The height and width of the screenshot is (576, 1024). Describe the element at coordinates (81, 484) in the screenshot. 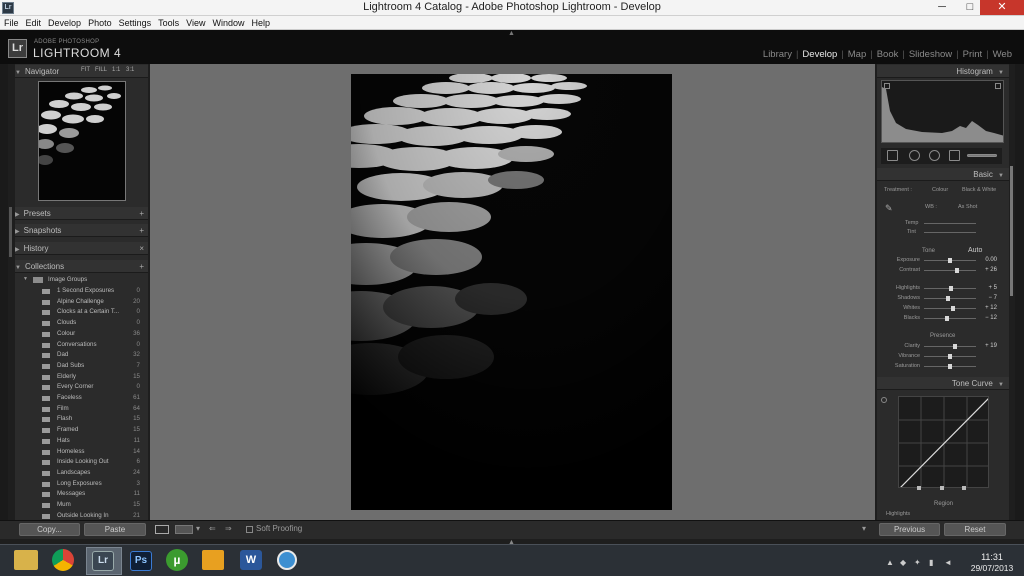

I see `collection-item: Long Exposures 3` at that location.